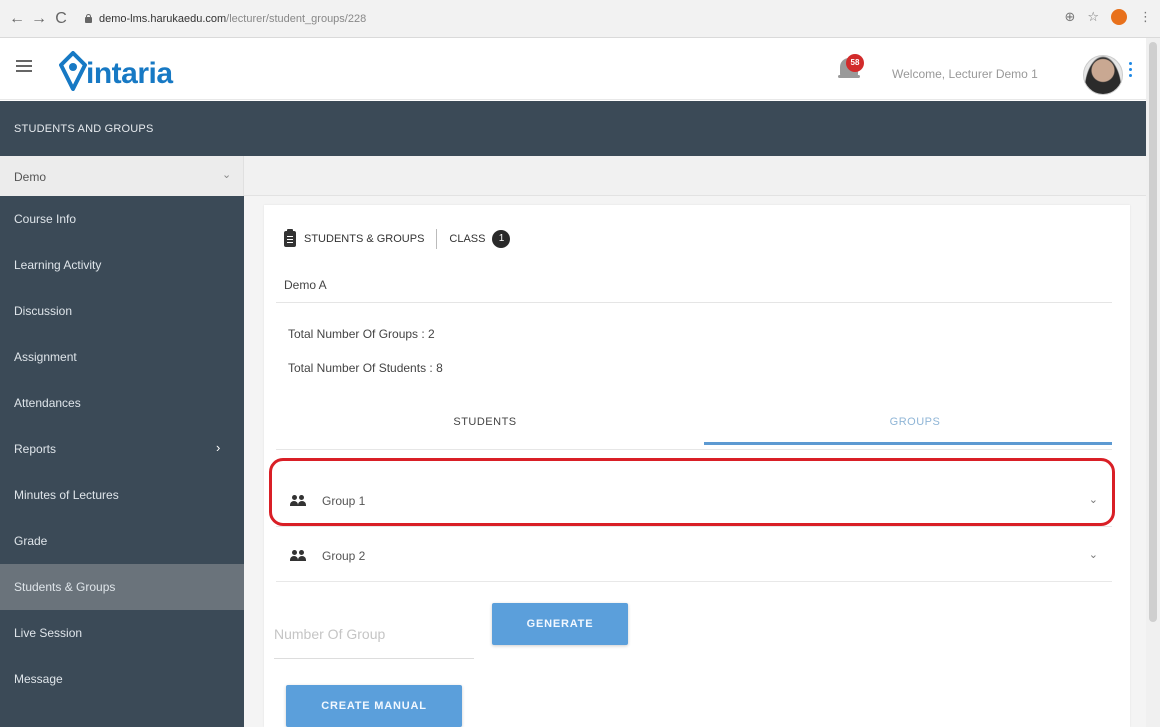 Image resolution: width=1160 pixels, height=727 pixels. I want to click on generate-button: GENERATE, so click(560, 624).